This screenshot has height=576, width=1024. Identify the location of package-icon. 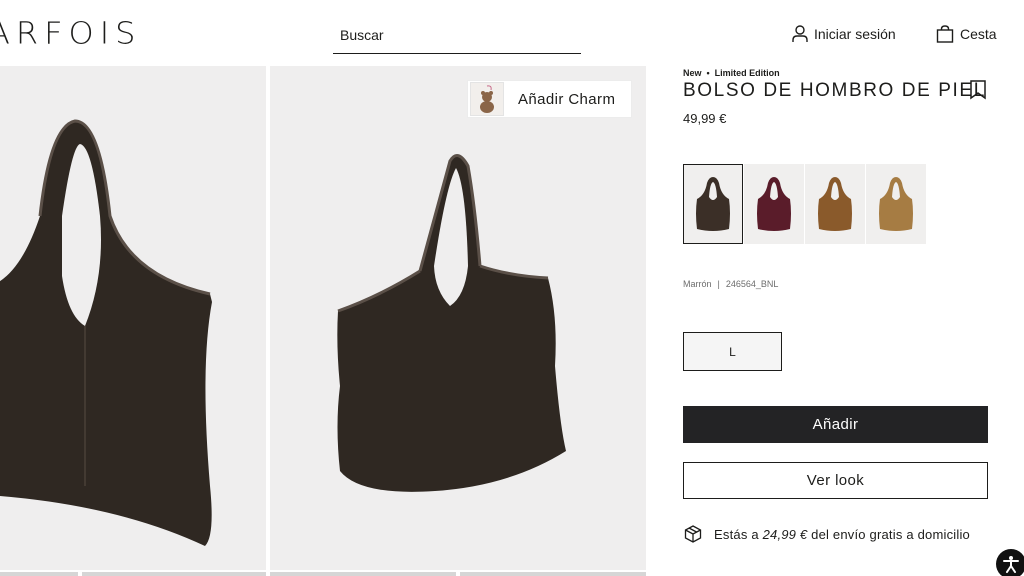
(693, 534).